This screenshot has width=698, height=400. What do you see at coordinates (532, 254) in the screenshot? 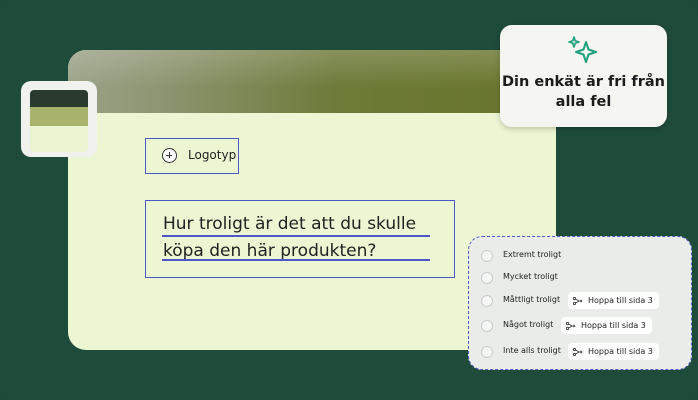
I see `option-label: Extremt troligt` at bounding box center [532, 254].